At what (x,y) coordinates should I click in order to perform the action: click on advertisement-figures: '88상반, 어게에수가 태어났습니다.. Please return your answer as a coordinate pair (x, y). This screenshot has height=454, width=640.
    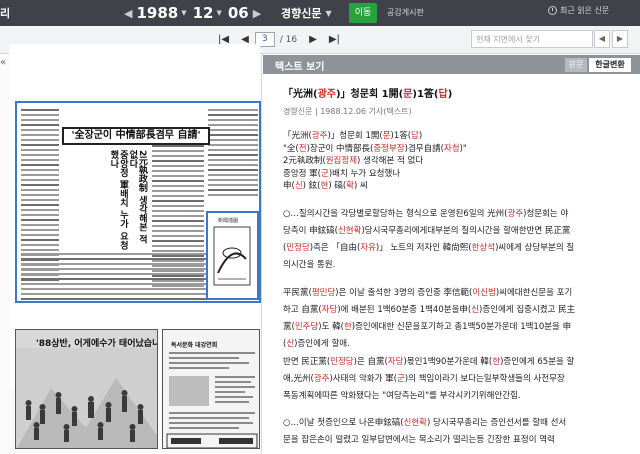
    Looking at the image, I should click on (86, 389).